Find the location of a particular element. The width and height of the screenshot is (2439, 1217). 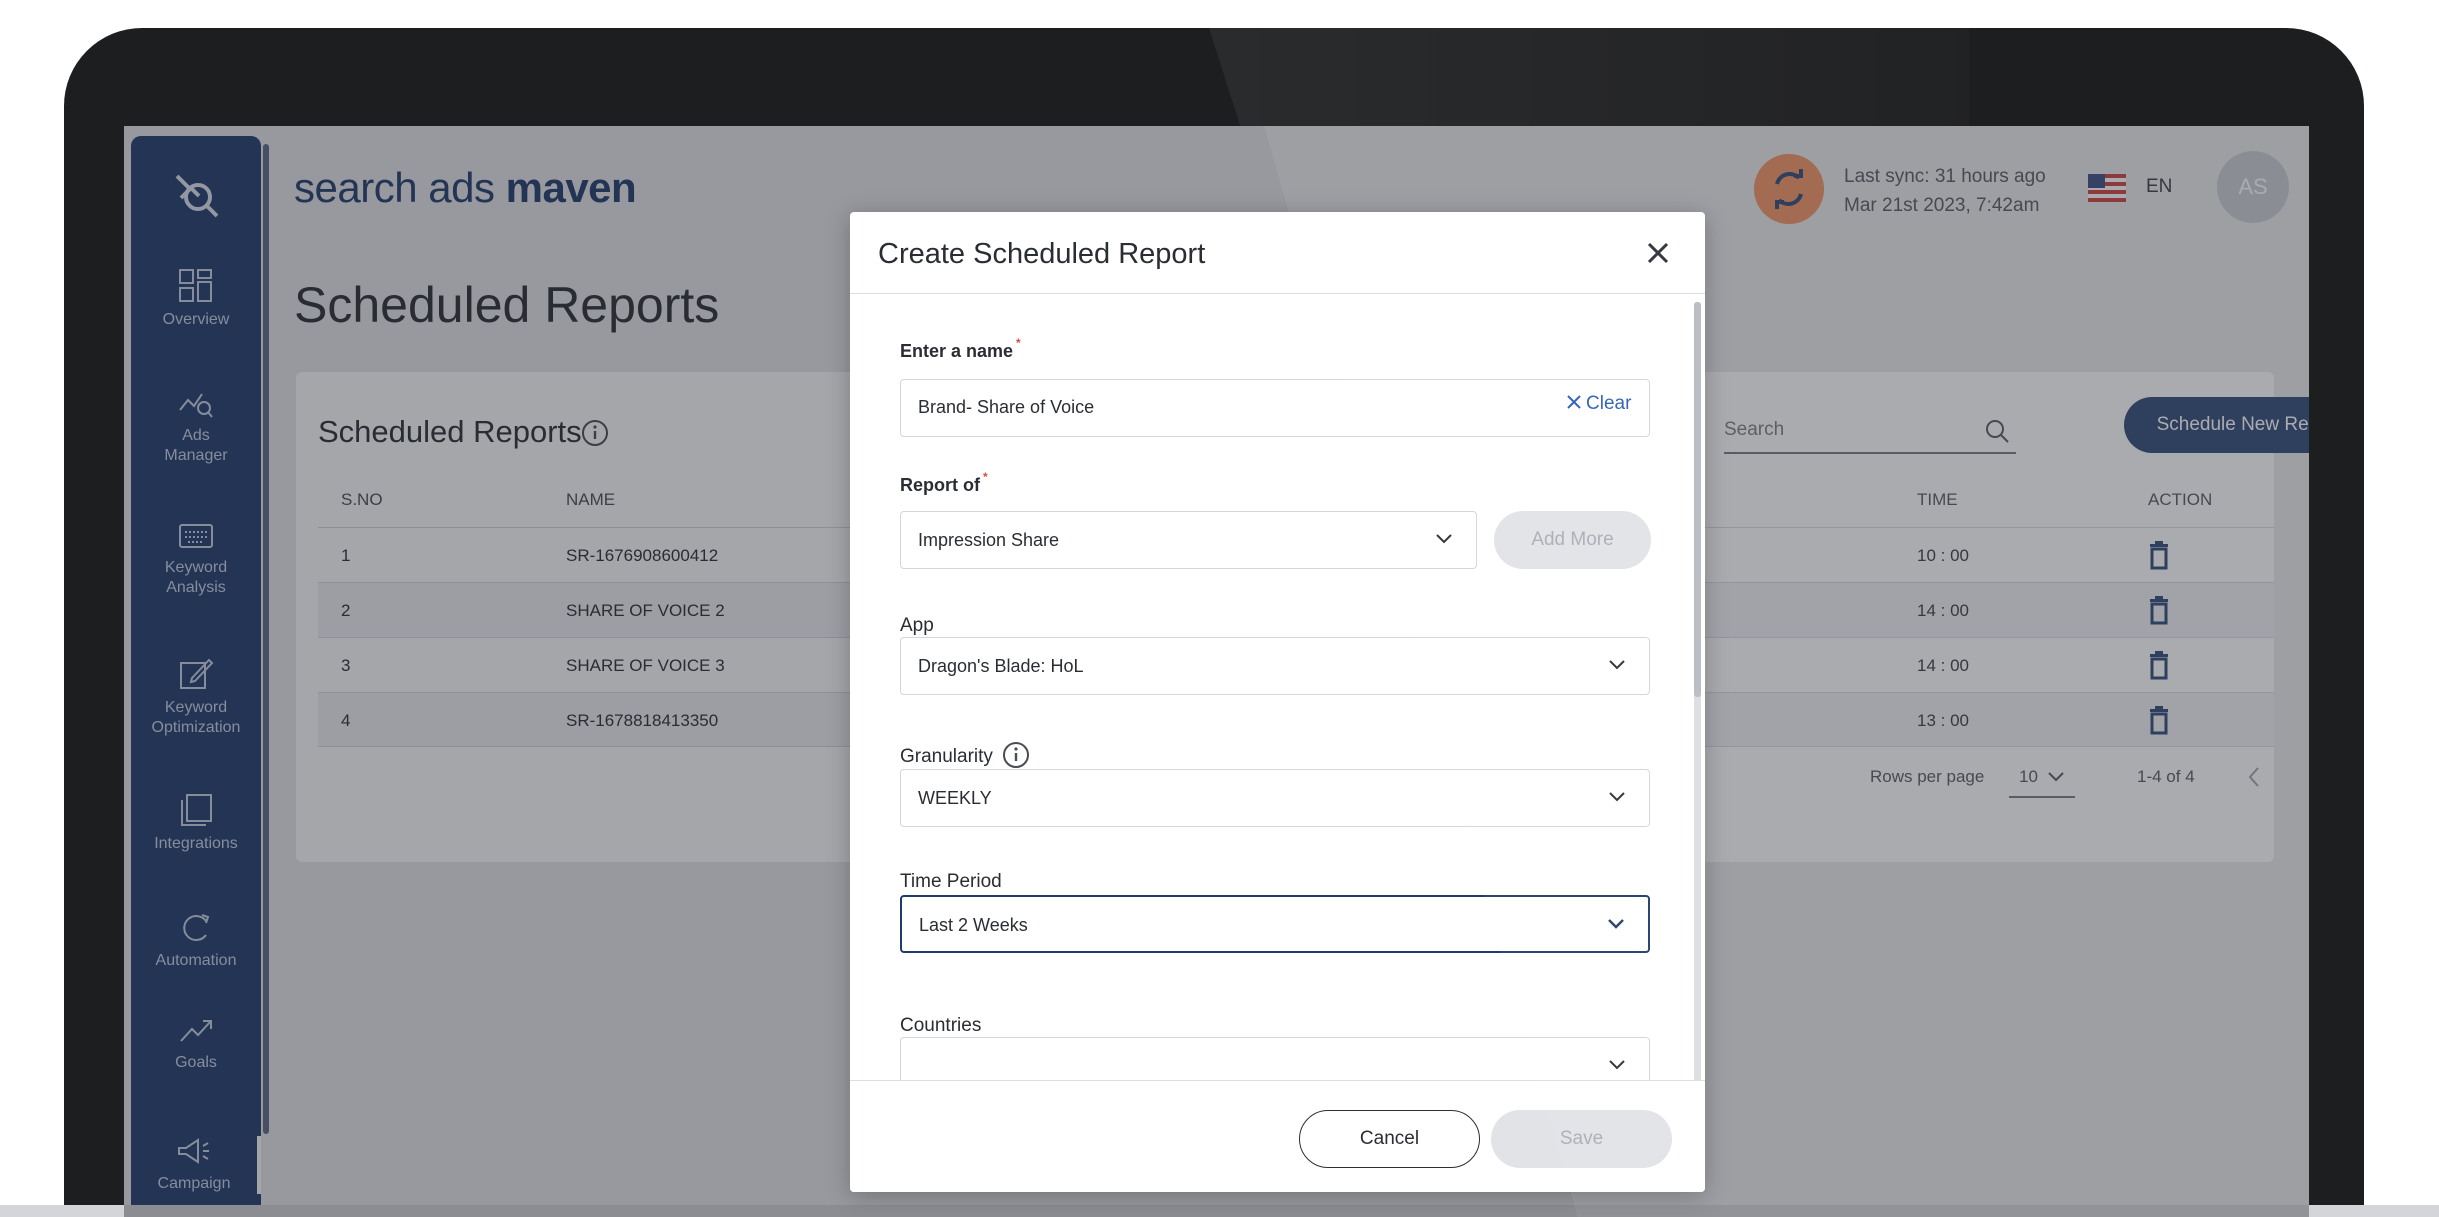

sidebar-item-keyword-analysis: Keyword Analysis is located at coordinates (196, 560).